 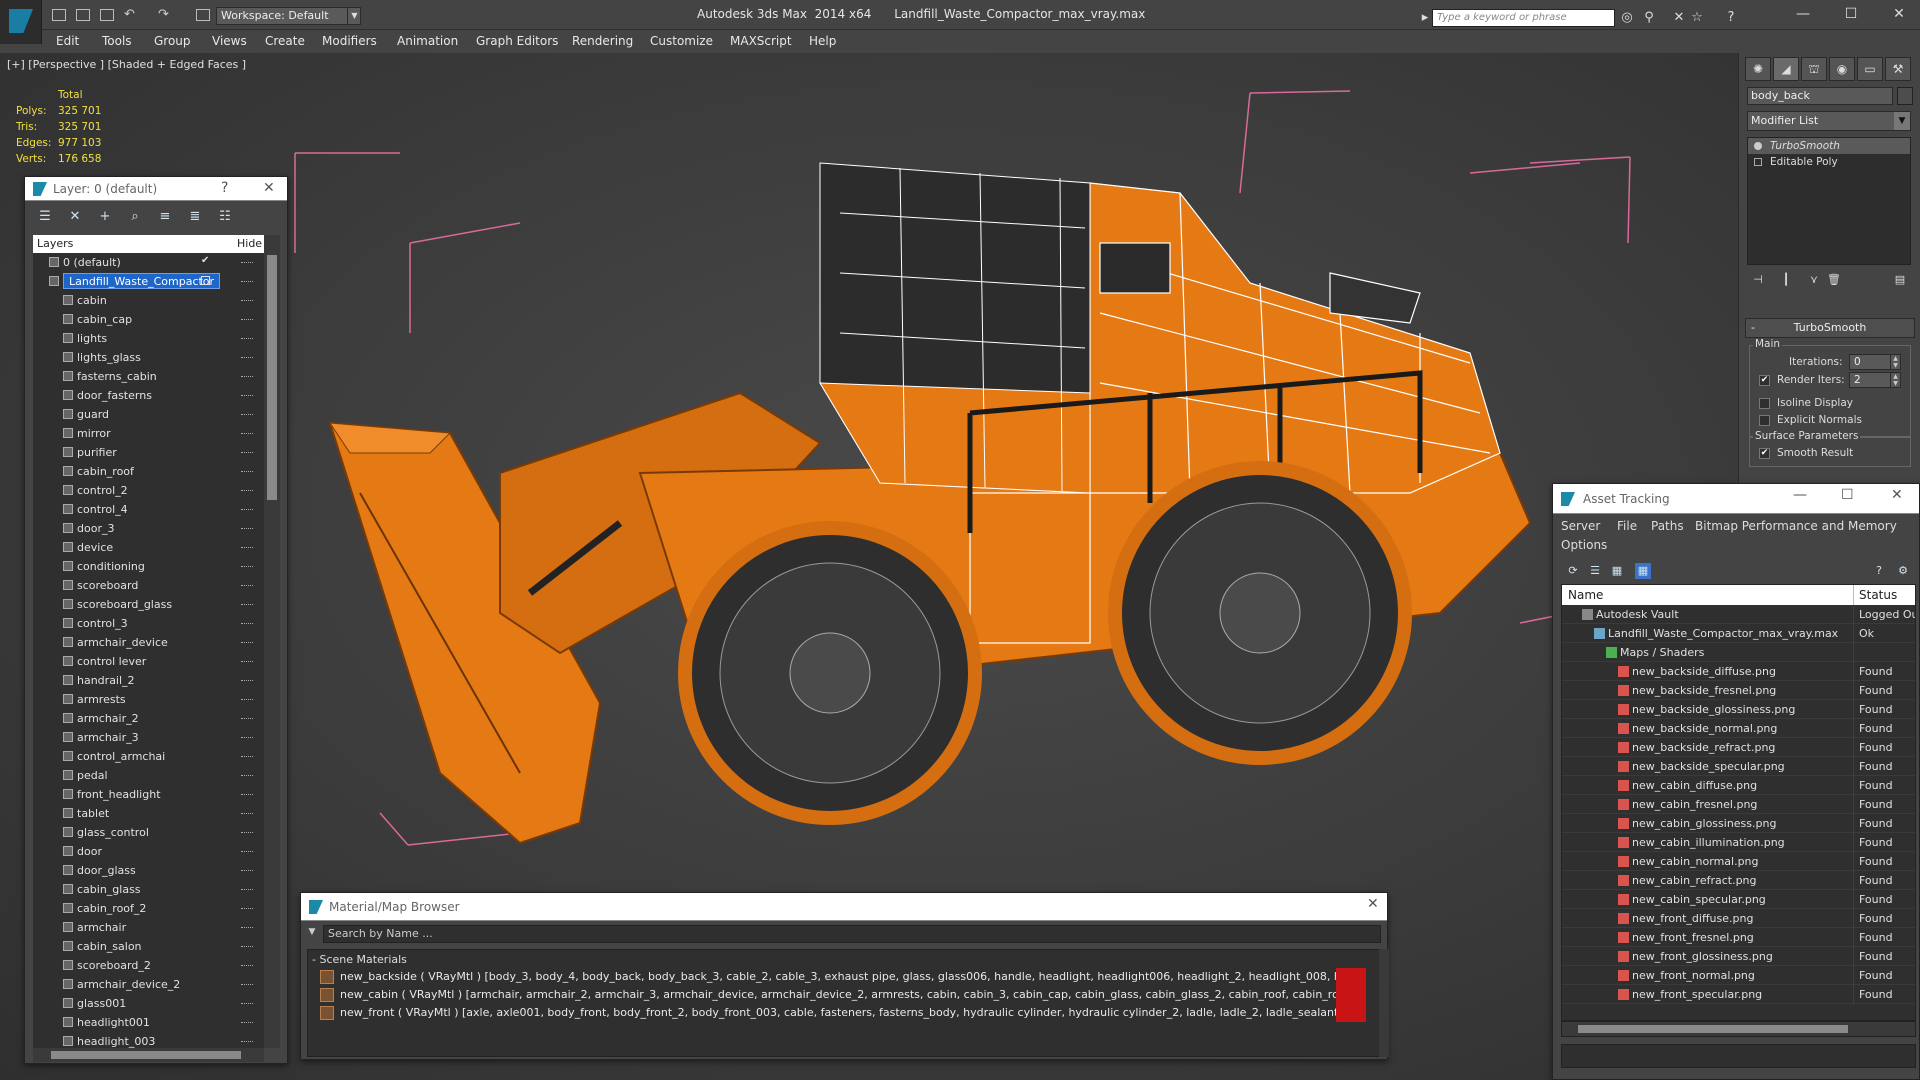 What do you see at coordinates (1847, 495) in the screenshot?
I see `maximize-icon: ☐` at bounding box center [1847, 495].